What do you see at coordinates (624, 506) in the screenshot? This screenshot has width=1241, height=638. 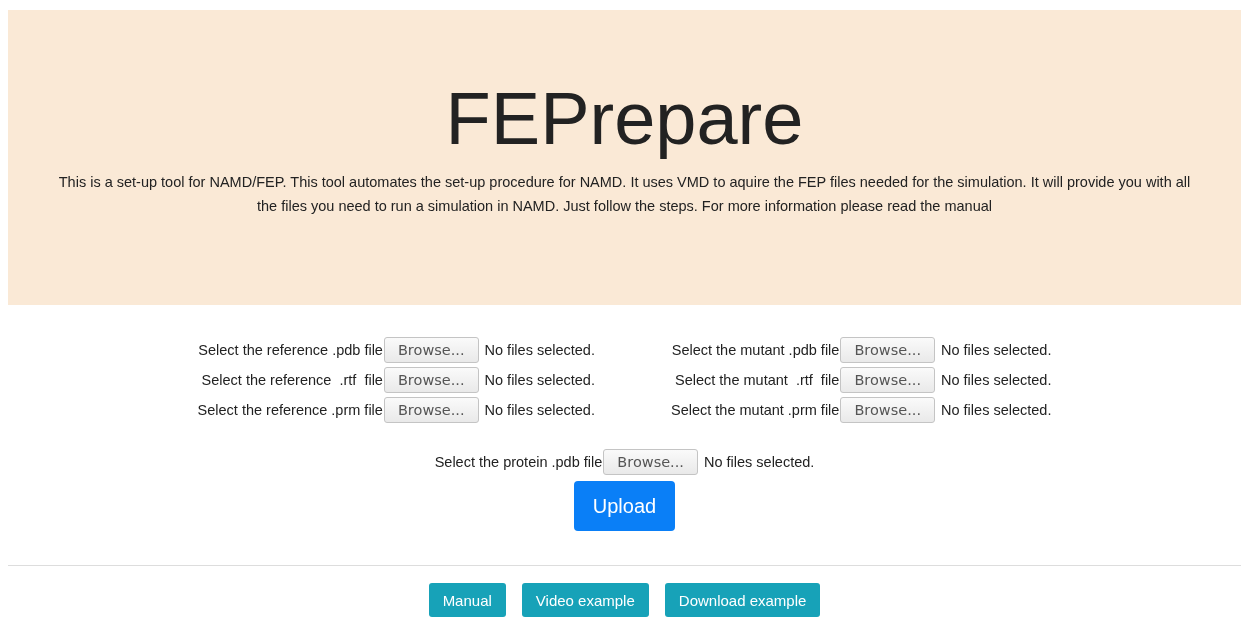 I see `upload-button: Upload` at bounding box center [624, 506].